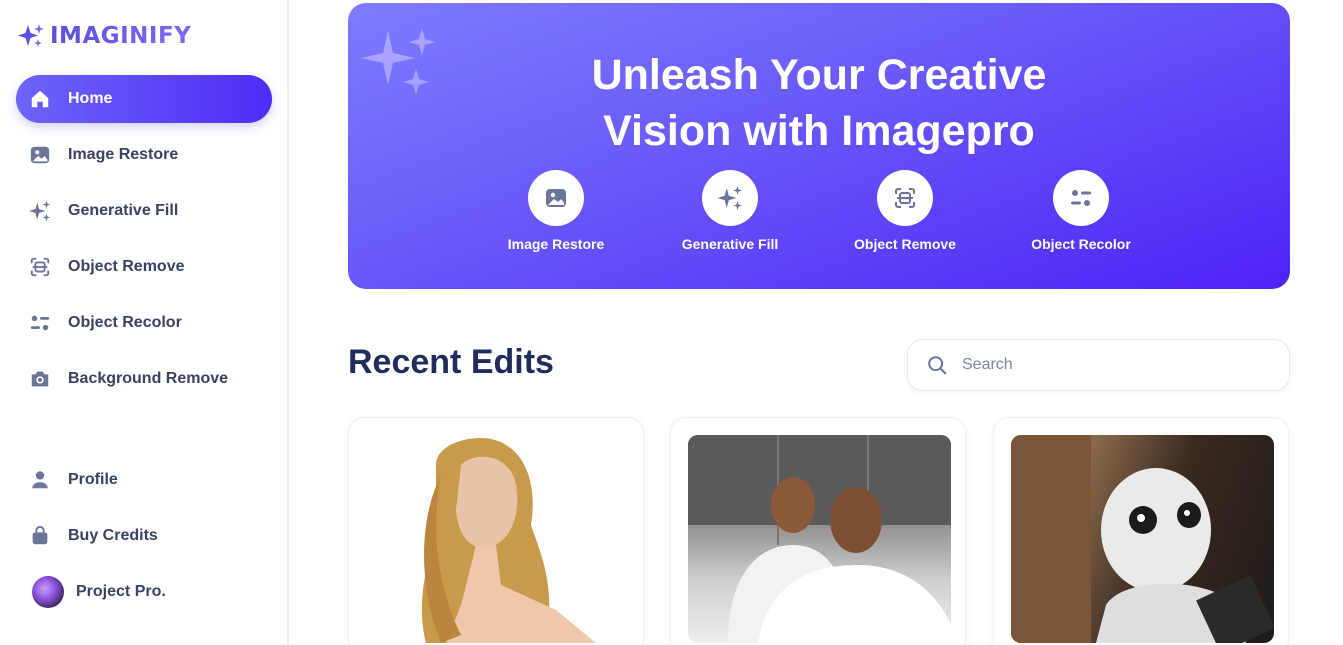  Describe the element at coordinates (123, 154) in the screenshot. I see `sidebar-item-label: Image Restore` at that location.